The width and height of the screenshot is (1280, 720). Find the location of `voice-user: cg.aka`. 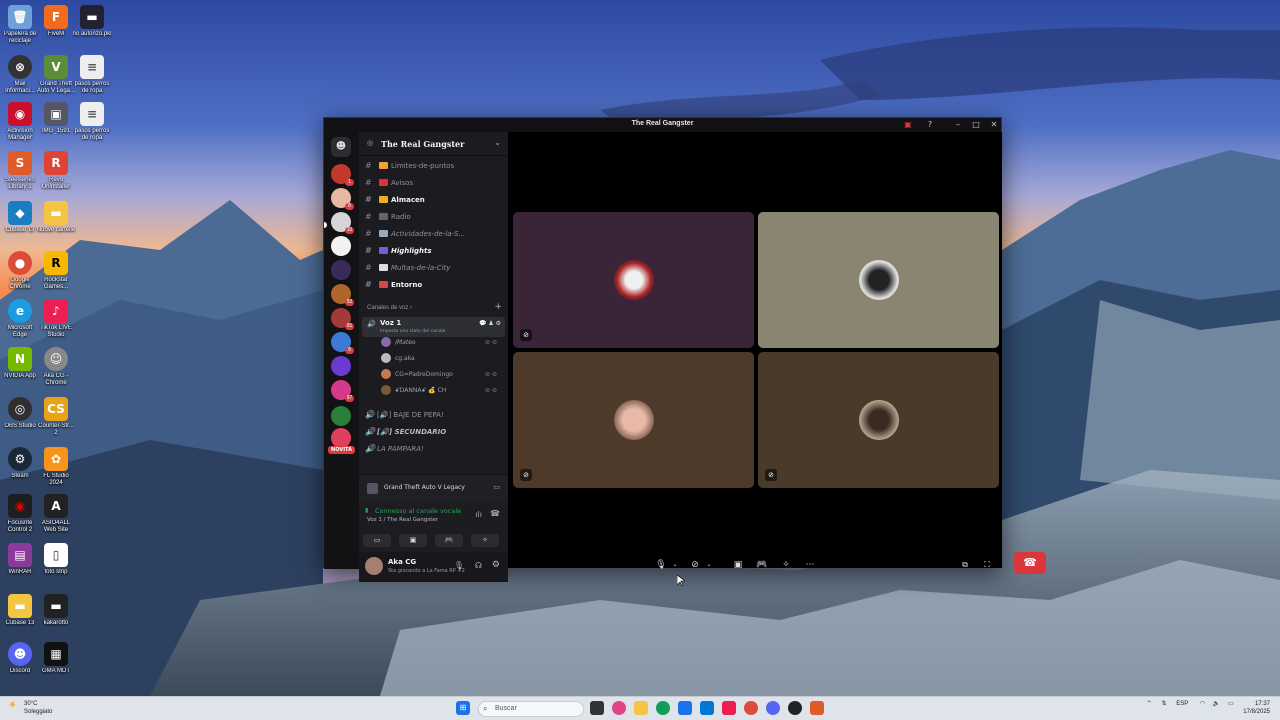

voice-user: cg.aka is located at coordinates (441, 359).